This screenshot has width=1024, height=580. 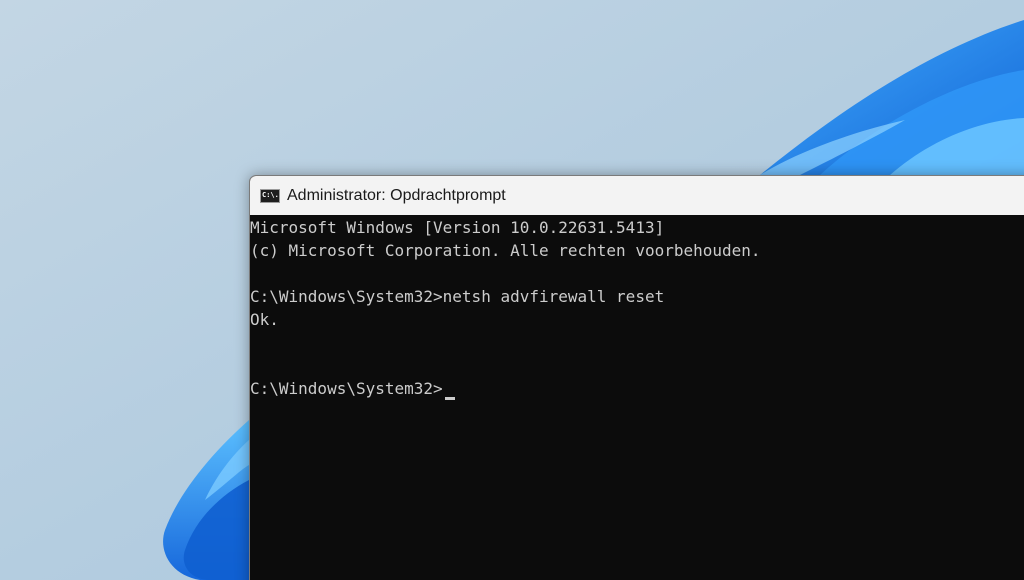 I want to click on window-title: Administrator: Opdrachtprompt, so click(x=396, y=195).